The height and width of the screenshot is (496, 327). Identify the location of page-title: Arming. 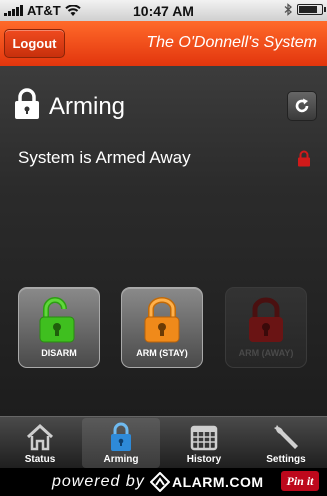
(87, 106).